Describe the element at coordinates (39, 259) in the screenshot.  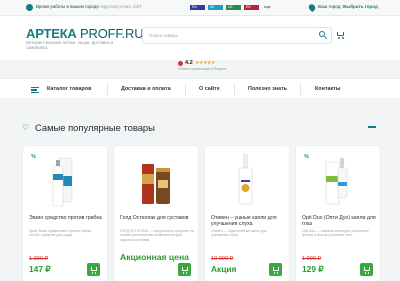
I see `old-price: 1 390 ₽` at that location.